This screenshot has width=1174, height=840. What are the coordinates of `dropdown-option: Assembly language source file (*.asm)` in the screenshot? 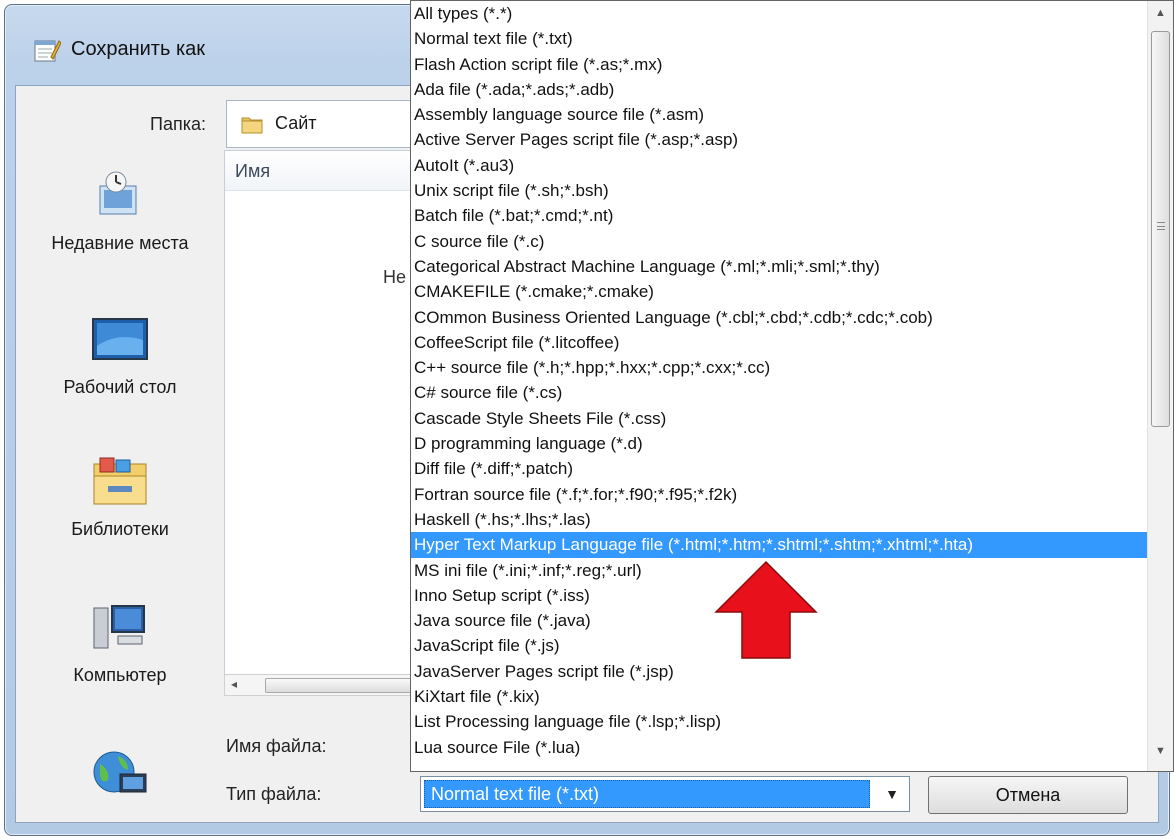 It's located at (779, 114).